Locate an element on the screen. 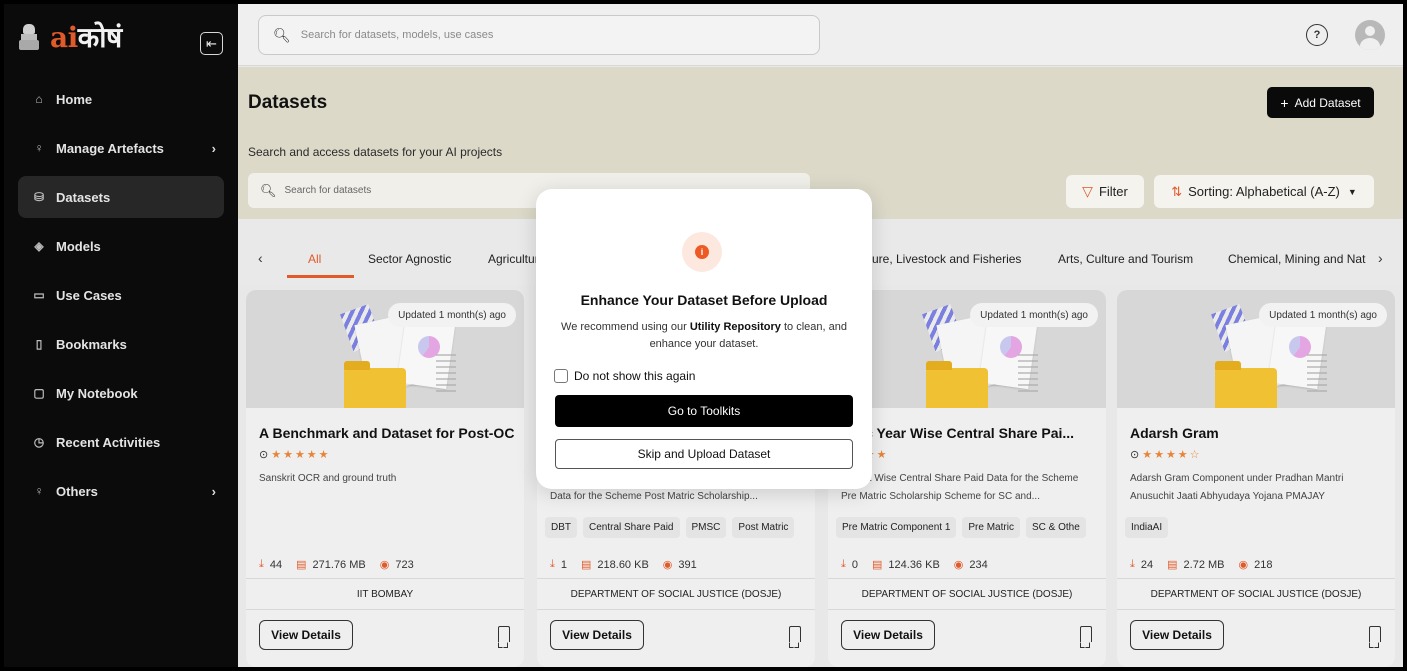 This screenshot has height=671, width=1407. database-icon: ⛁ is located at coordinates (39, 197).